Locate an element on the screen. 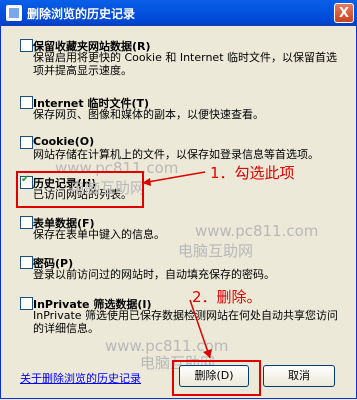 This screenshot has width=357, height=400. close-button: X is located at coordinates (344, 13).